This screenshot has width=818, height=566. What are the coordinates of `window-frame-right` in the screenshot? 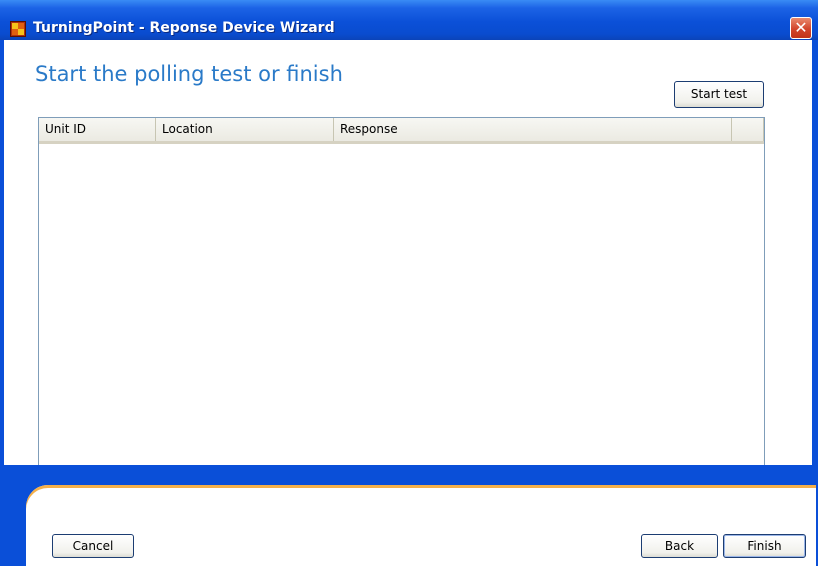 It's located at (814, 262).